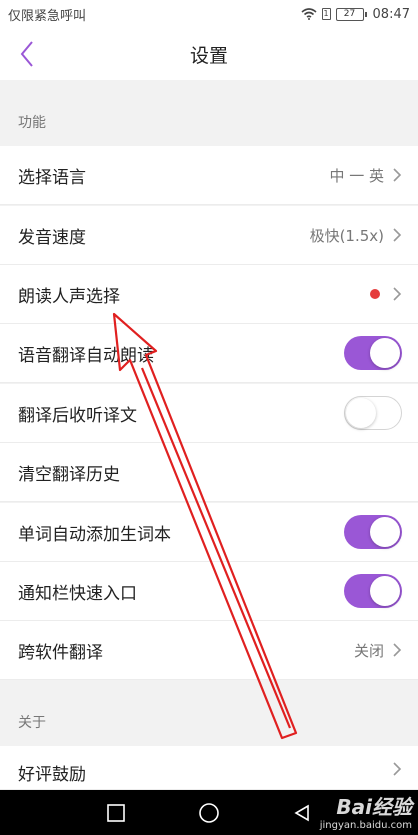  Describe the element at coordinates (346, 235) in the screenshot. I see `setting-value: 极快(1.5x)` at that location.